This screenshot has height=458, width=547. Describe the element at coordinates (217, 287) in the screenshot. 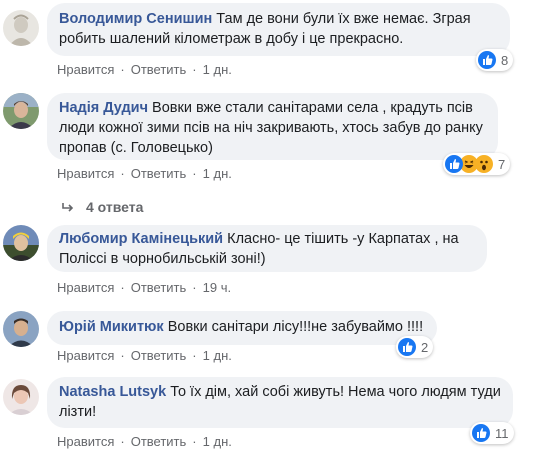

I see `comment-time: 19 ч.` at that location.